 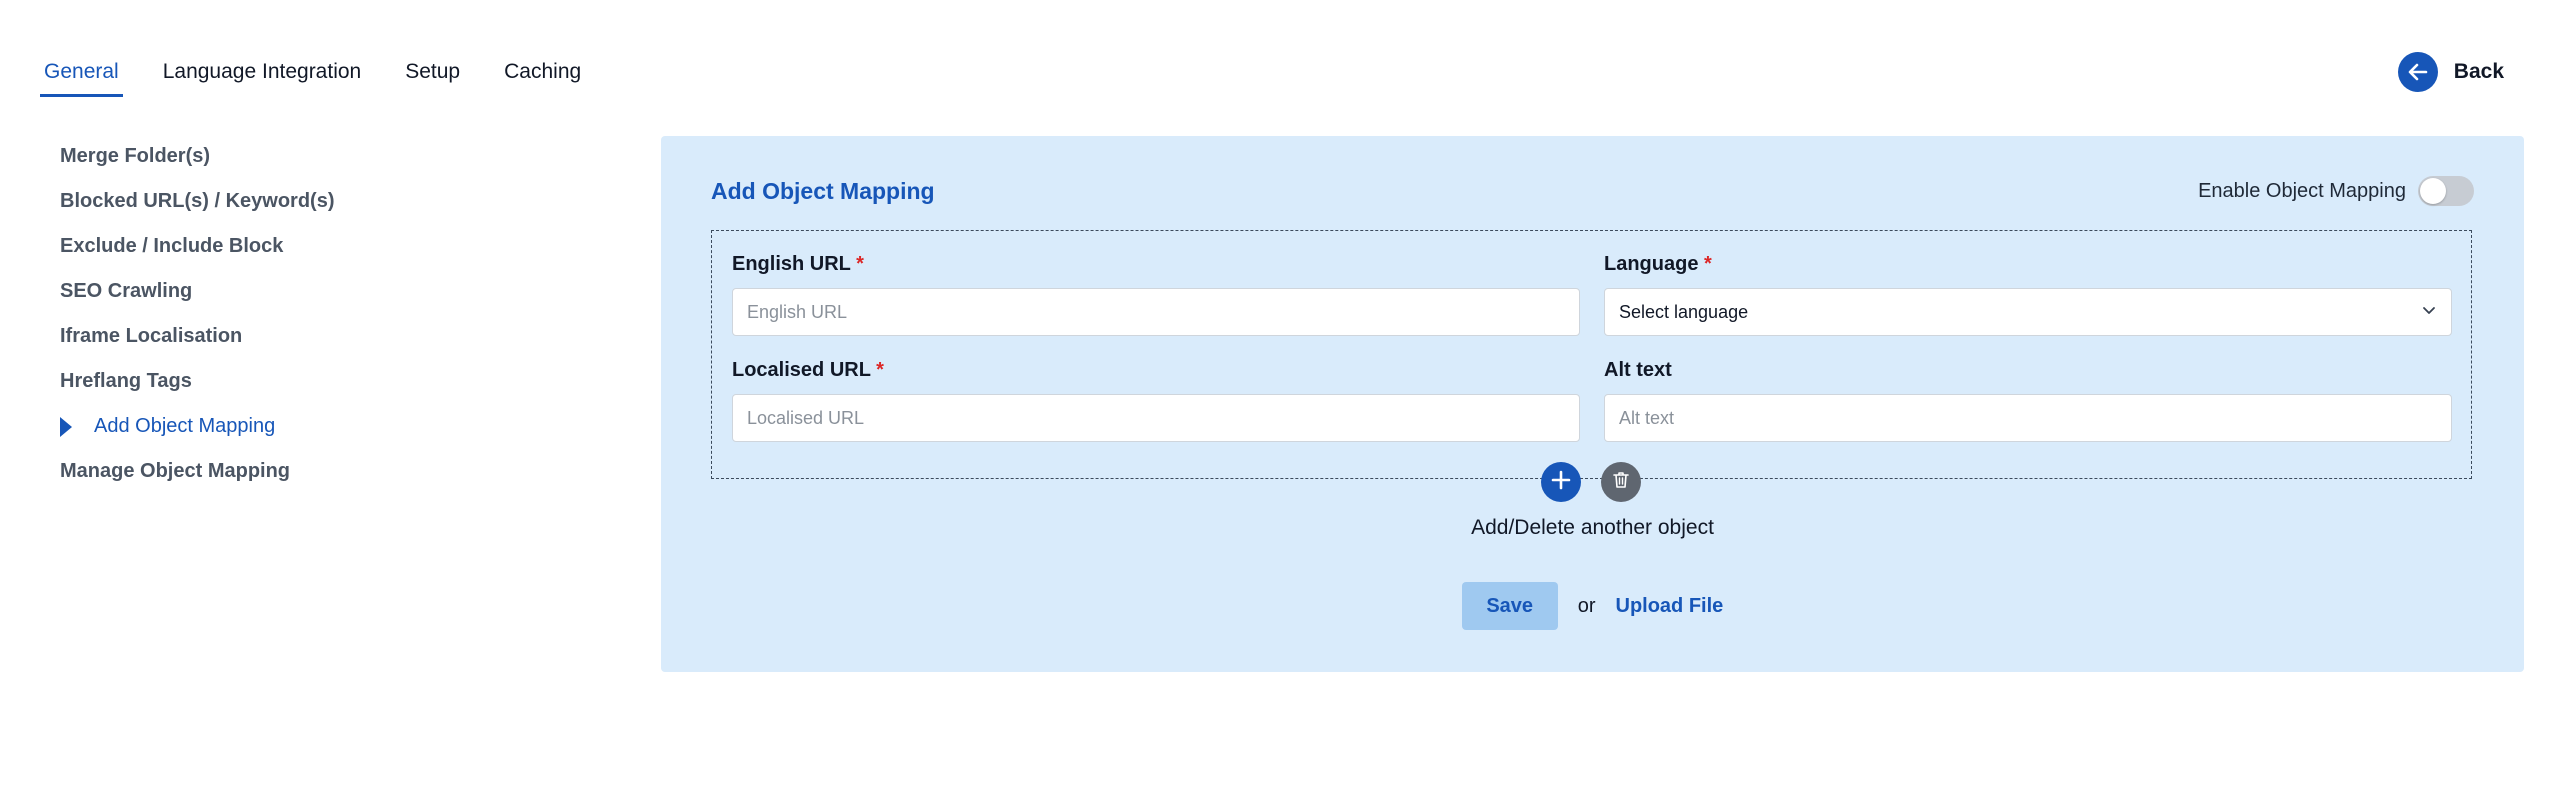 What do you see at coordinates (151, 336) in the screenshot?
I see `sidebar-item-label: Iframe Localisation` at bounding box center [151, 336].